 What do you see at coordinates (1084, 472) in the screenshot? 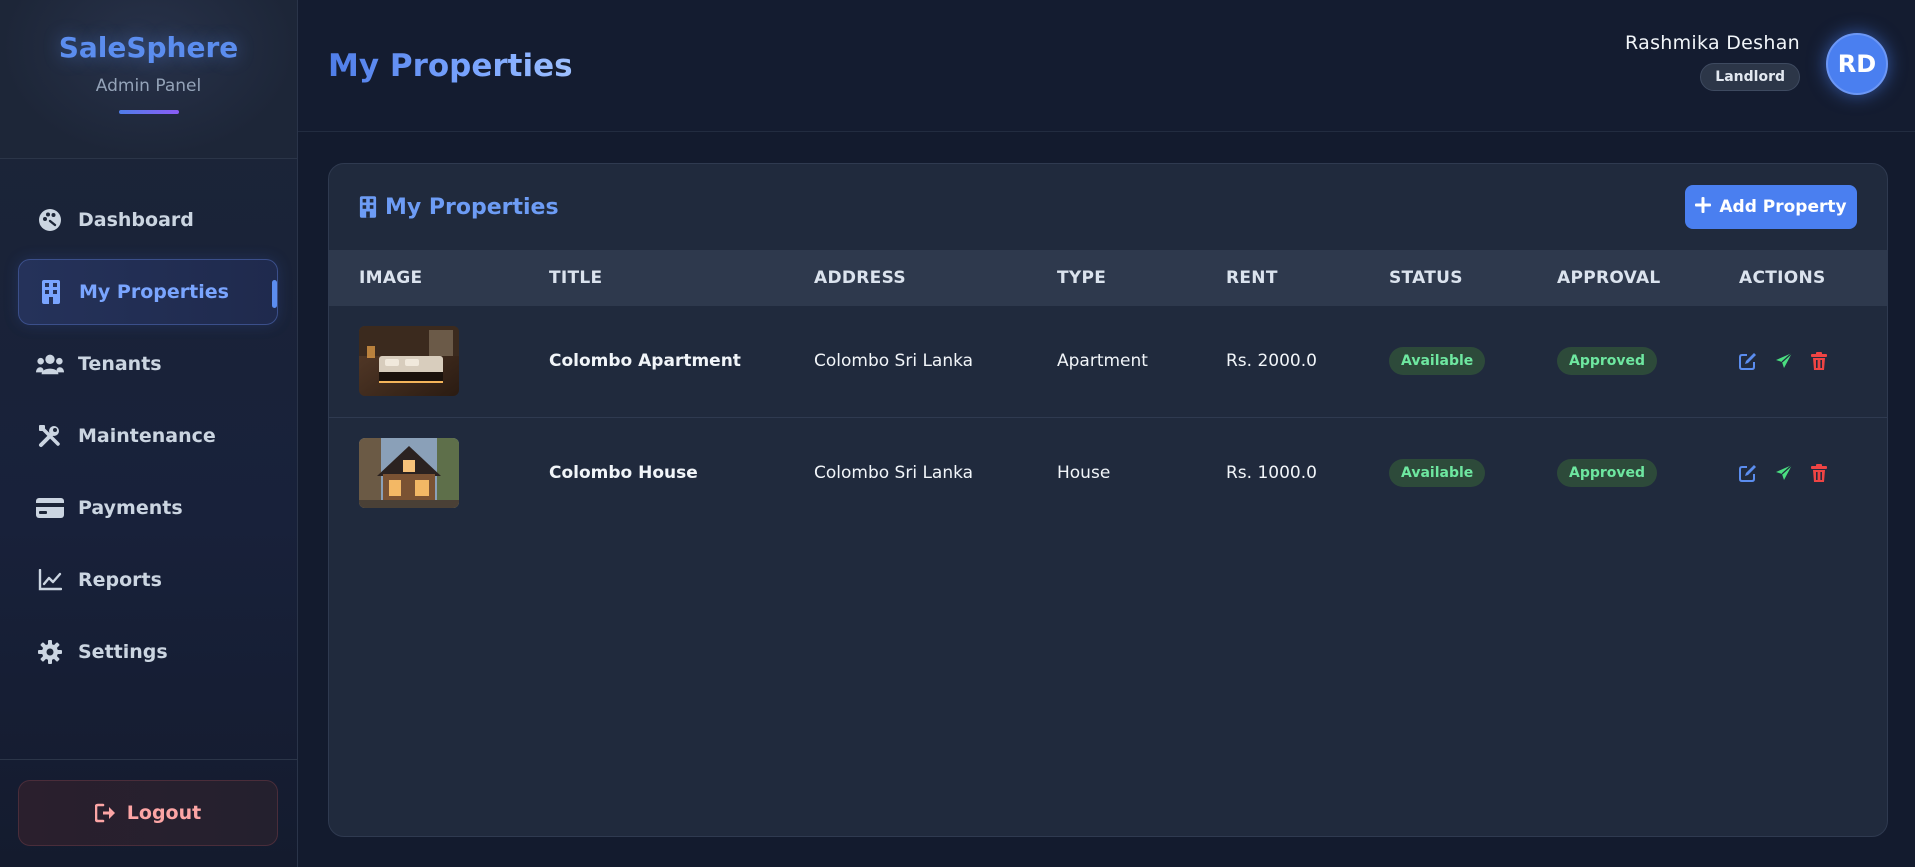
I see `property-type: House` at bounding box center [1084, 472].